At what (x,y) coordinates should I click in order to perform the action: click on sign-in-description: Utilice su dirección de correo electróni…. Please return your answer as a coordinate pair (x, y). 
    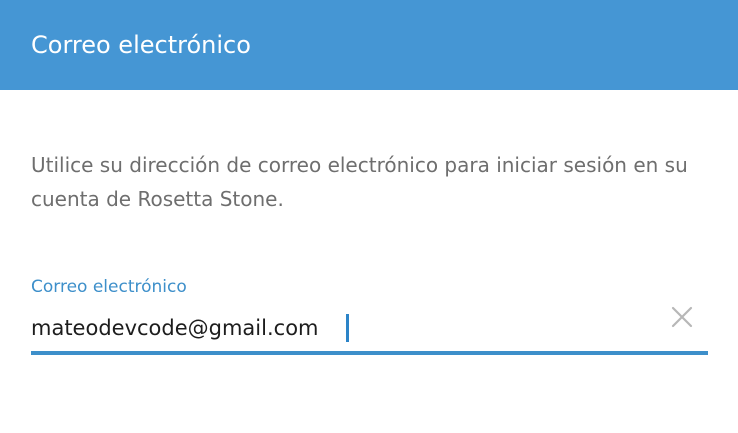
    Looking at the image, I should click on (359, 182).